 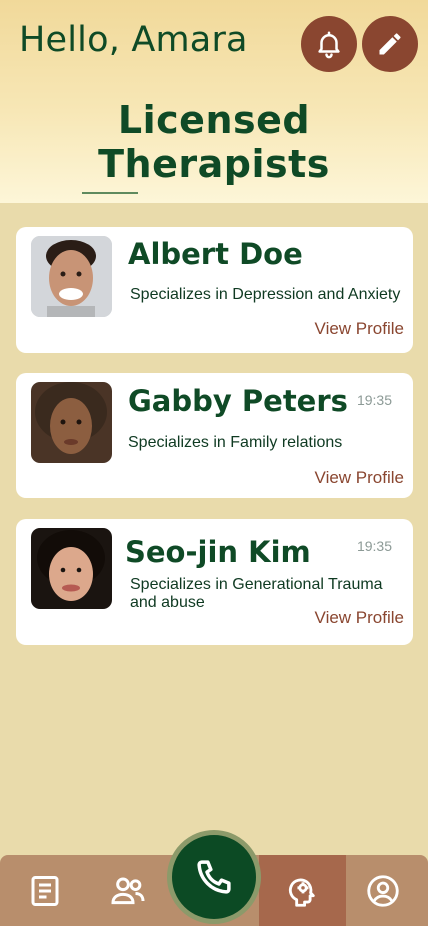 What do you see at coordinates (215, 254) in the screenshot?
I see `therapist-name: Albert Doe` at bounding box center [215, 254].